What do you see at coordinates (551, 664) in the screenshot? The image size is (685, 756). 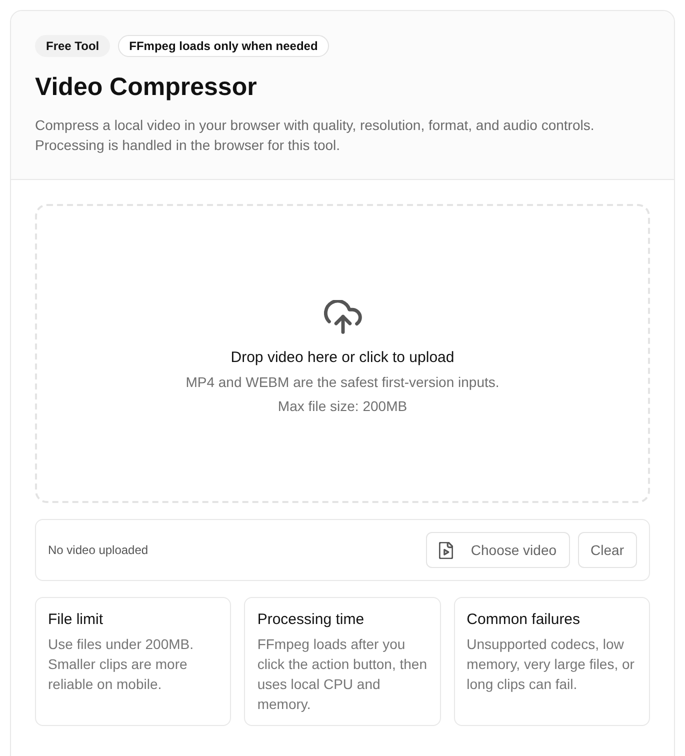 I see `info-card-text: Unsupported codecs, low memory, very large files, or long clips can fail.` at bounding box center [551, 664].